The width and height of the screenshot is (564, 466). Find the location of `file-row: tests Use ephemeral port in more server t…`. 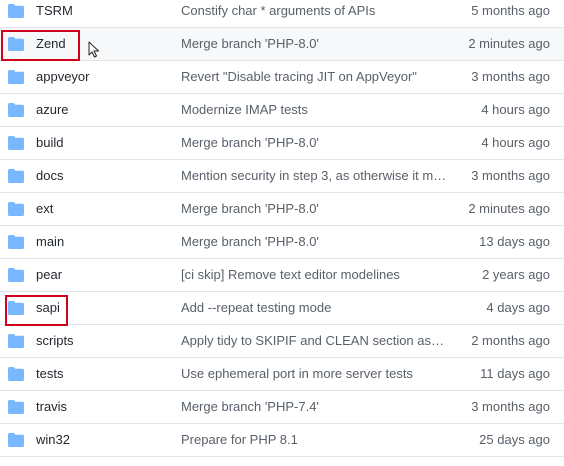

file-row: tests Use ephemeral port in more server t… is located at coordinates (282, 374).